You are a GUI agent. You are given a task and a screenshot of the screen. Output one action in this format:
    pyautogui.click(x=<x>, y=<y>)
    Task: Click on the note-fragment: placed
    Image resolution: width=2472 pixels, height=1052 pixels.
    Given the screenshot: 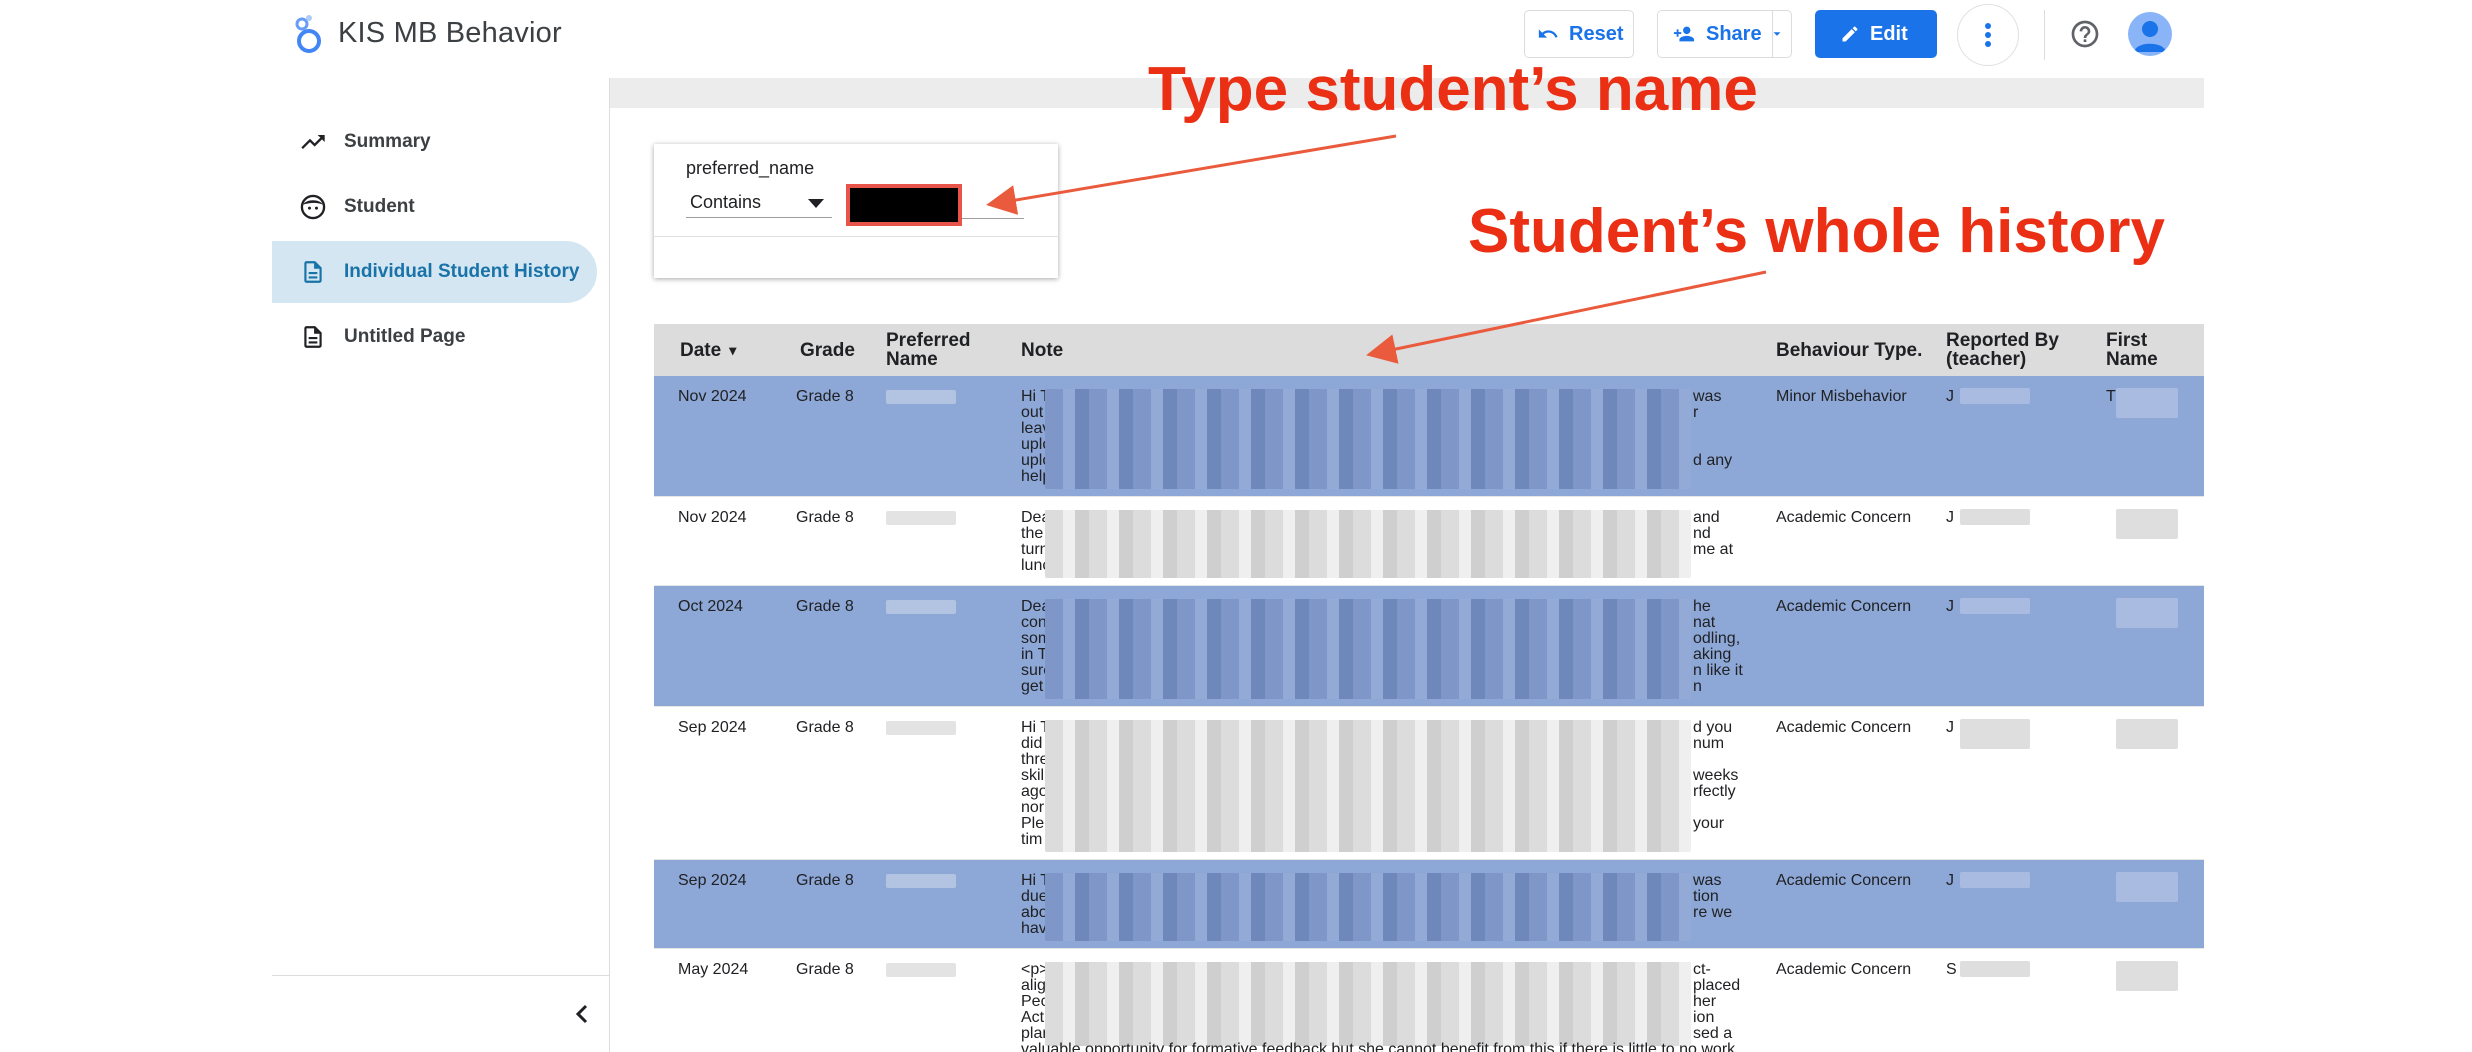 What is the action you would take?
    pyautogui.click(x=1717, y=985)
    